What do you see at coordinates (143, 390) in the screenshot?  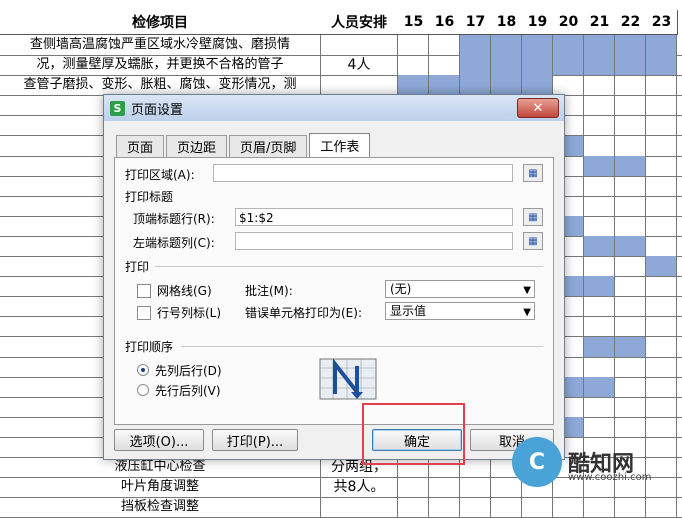 I see `over-then-down-radio` at bounding box center [143, 390].